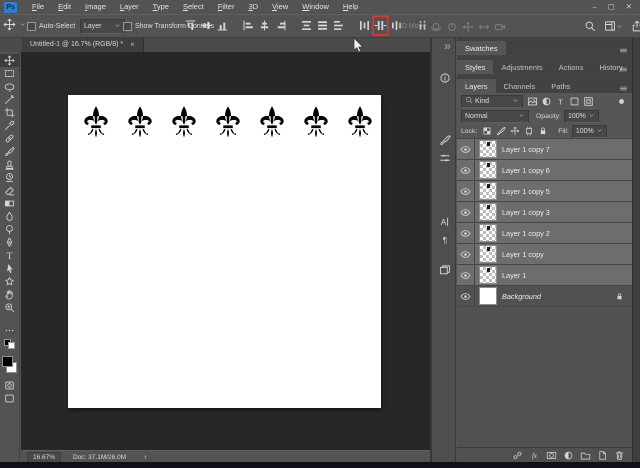 This screenshot has height=468, width=640. What do you see at coordinates (528, 131) in the screenshot?
I see `lock-artboard-button` at bounding box center [528, 131].